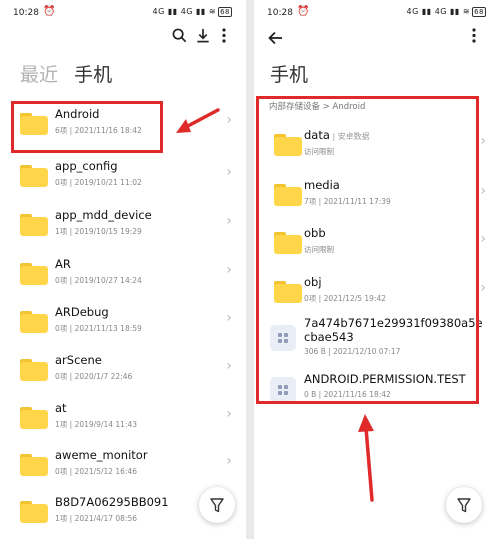  I want to click on arrow-left-annotation, so click(198, 120).